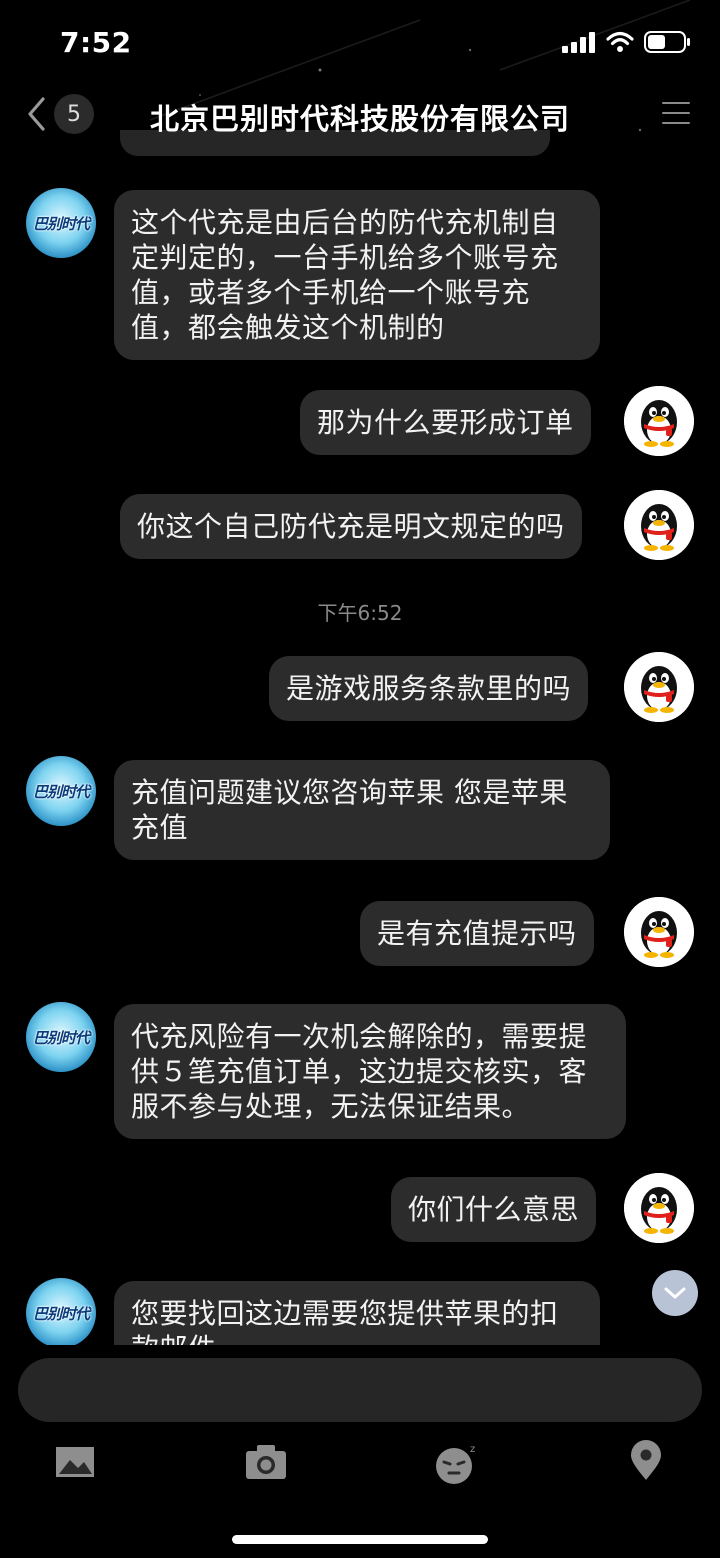 The height and width of the screenshot is (1558, 720). I want to click on location-icon, so click(646, 1460).